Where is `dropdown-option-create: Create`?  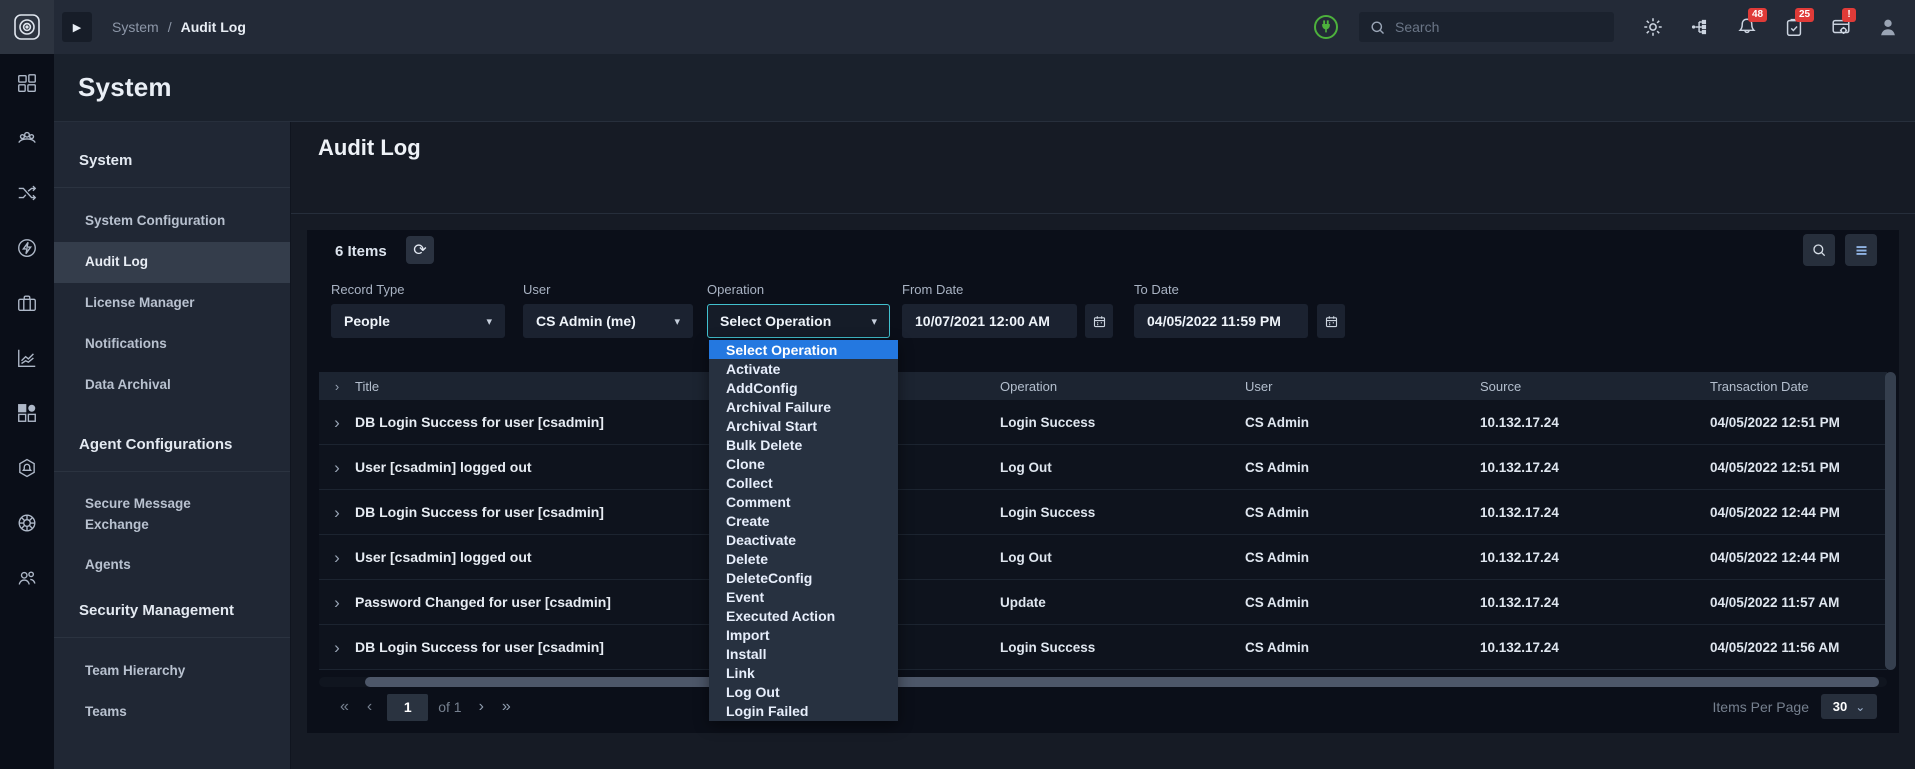 dropdown-option-create: Create is located at coordinates (803, 520).